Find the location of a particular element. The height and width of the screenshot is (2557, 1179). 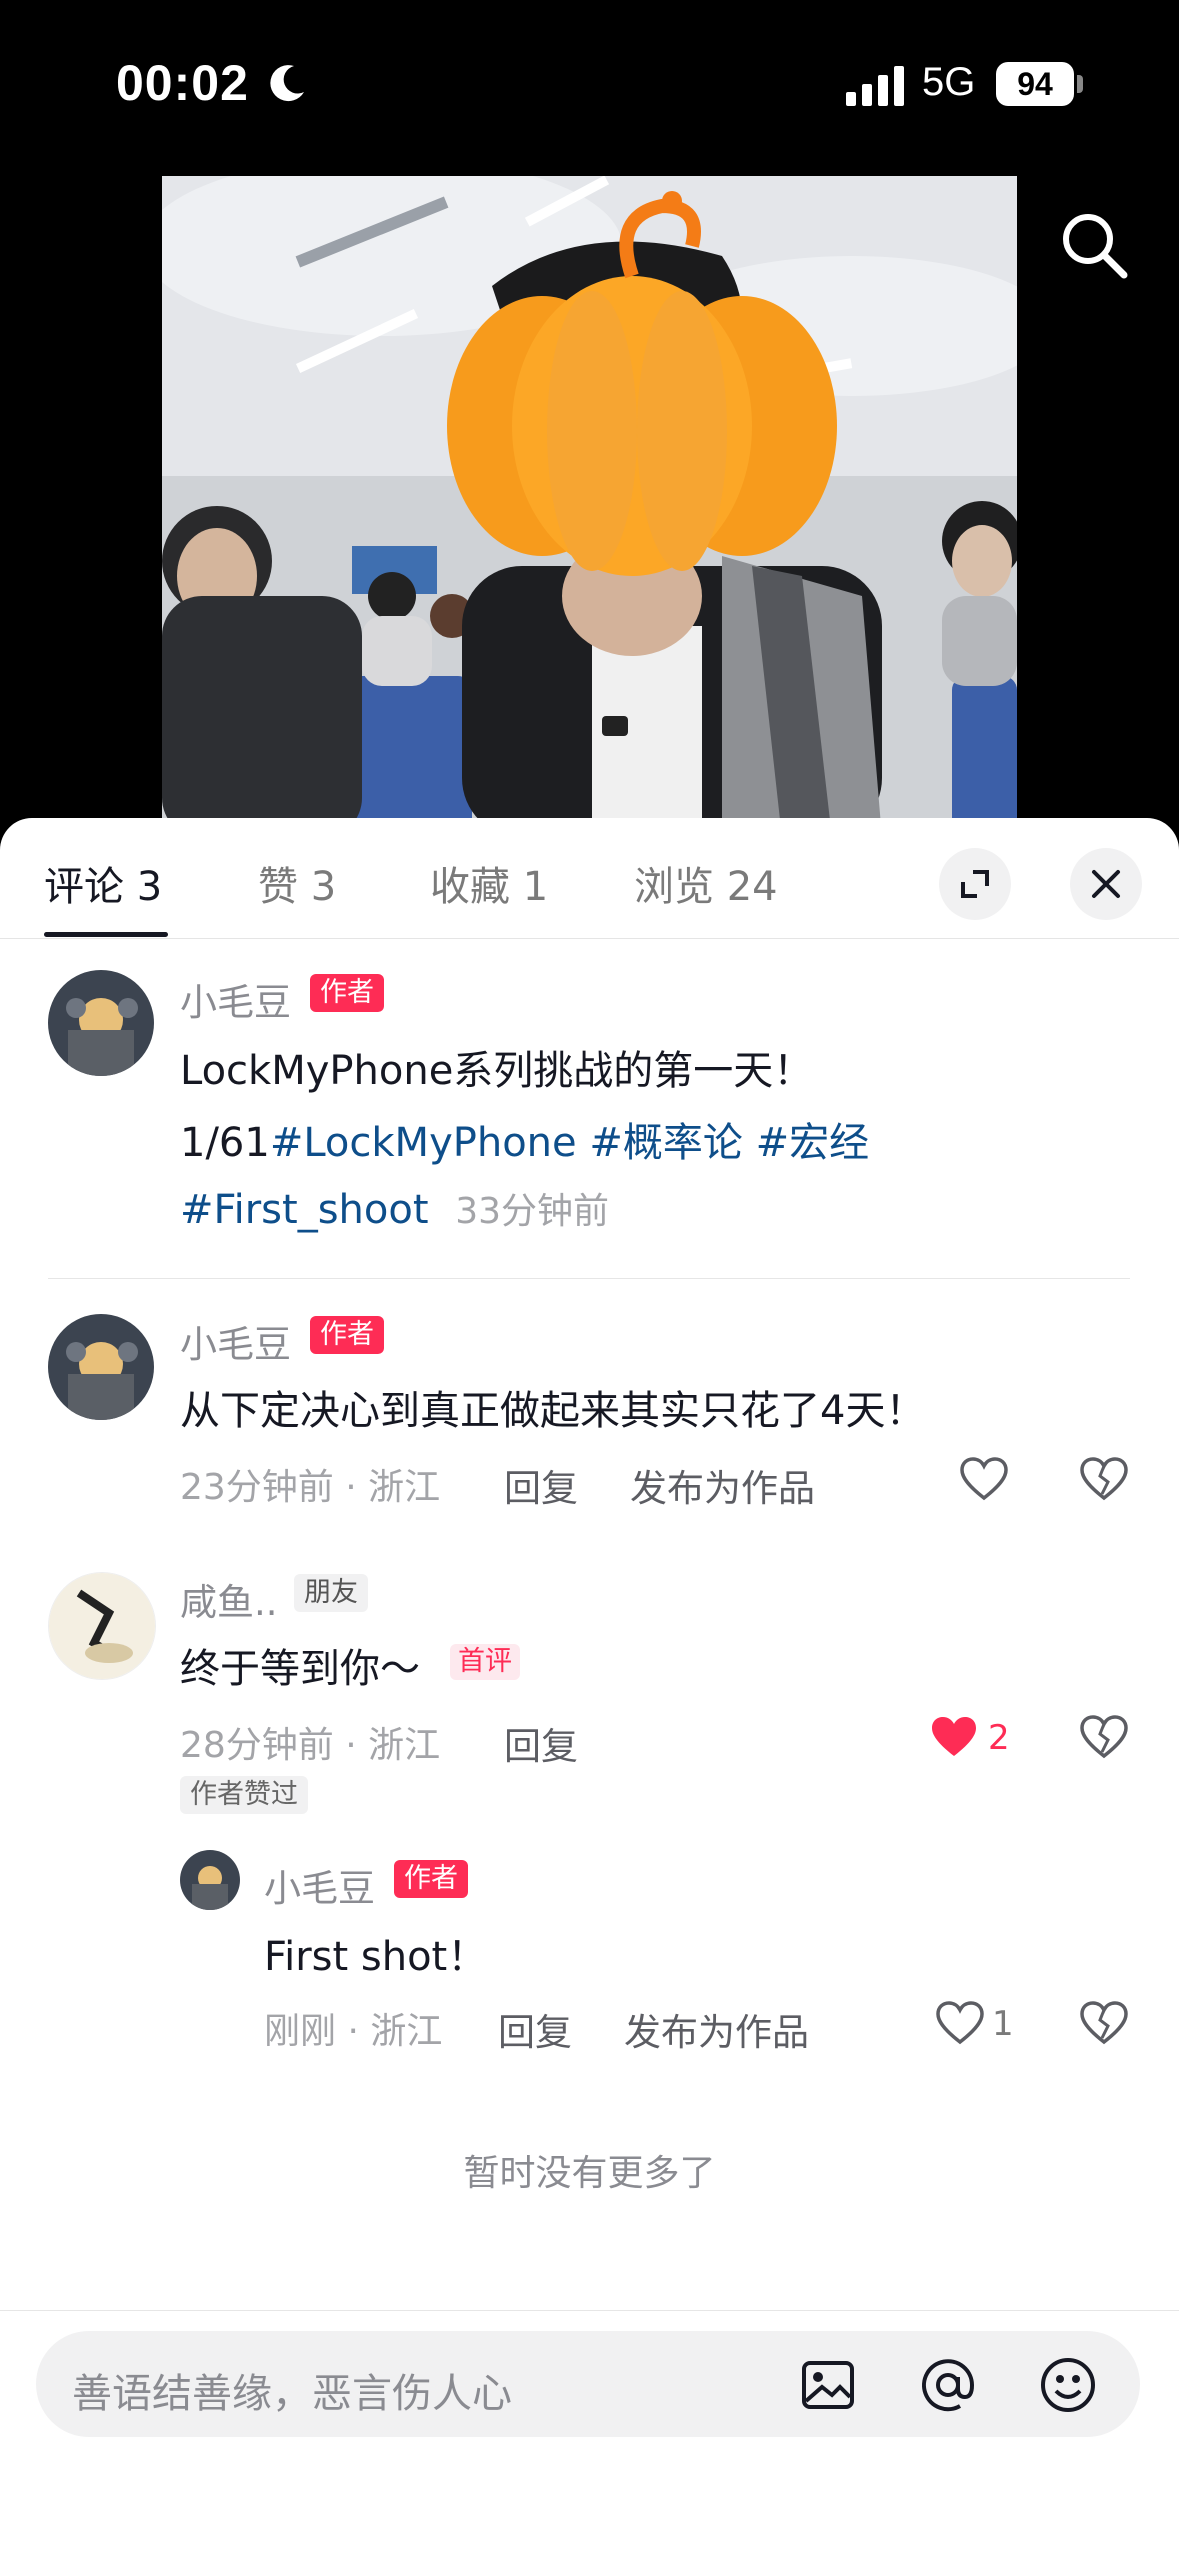

comment-meta: 28分钟前 · 浙江 is located at coordinates (310, 1745).